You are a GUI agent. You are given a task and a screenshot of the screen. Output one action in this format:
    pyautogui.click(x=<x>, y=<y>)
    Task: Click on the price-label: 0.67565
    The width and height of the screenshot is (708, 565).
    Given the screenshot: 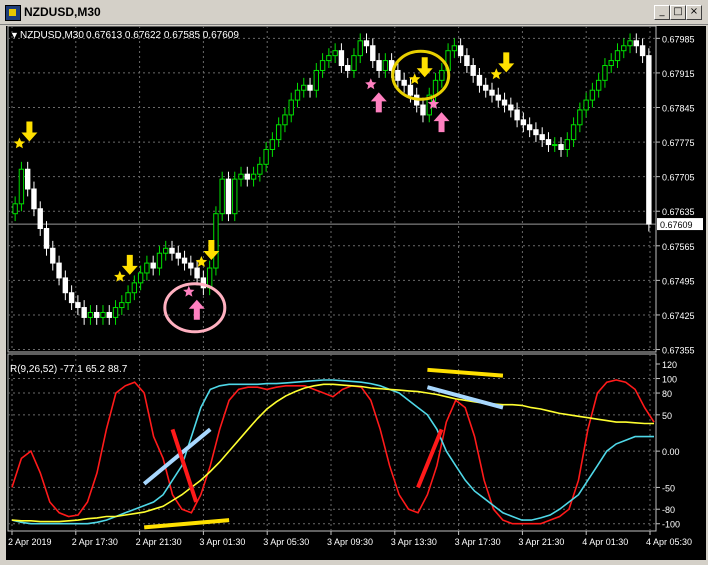 What is the action you would take?
    pyautogui.click(x=678, y=247)
    